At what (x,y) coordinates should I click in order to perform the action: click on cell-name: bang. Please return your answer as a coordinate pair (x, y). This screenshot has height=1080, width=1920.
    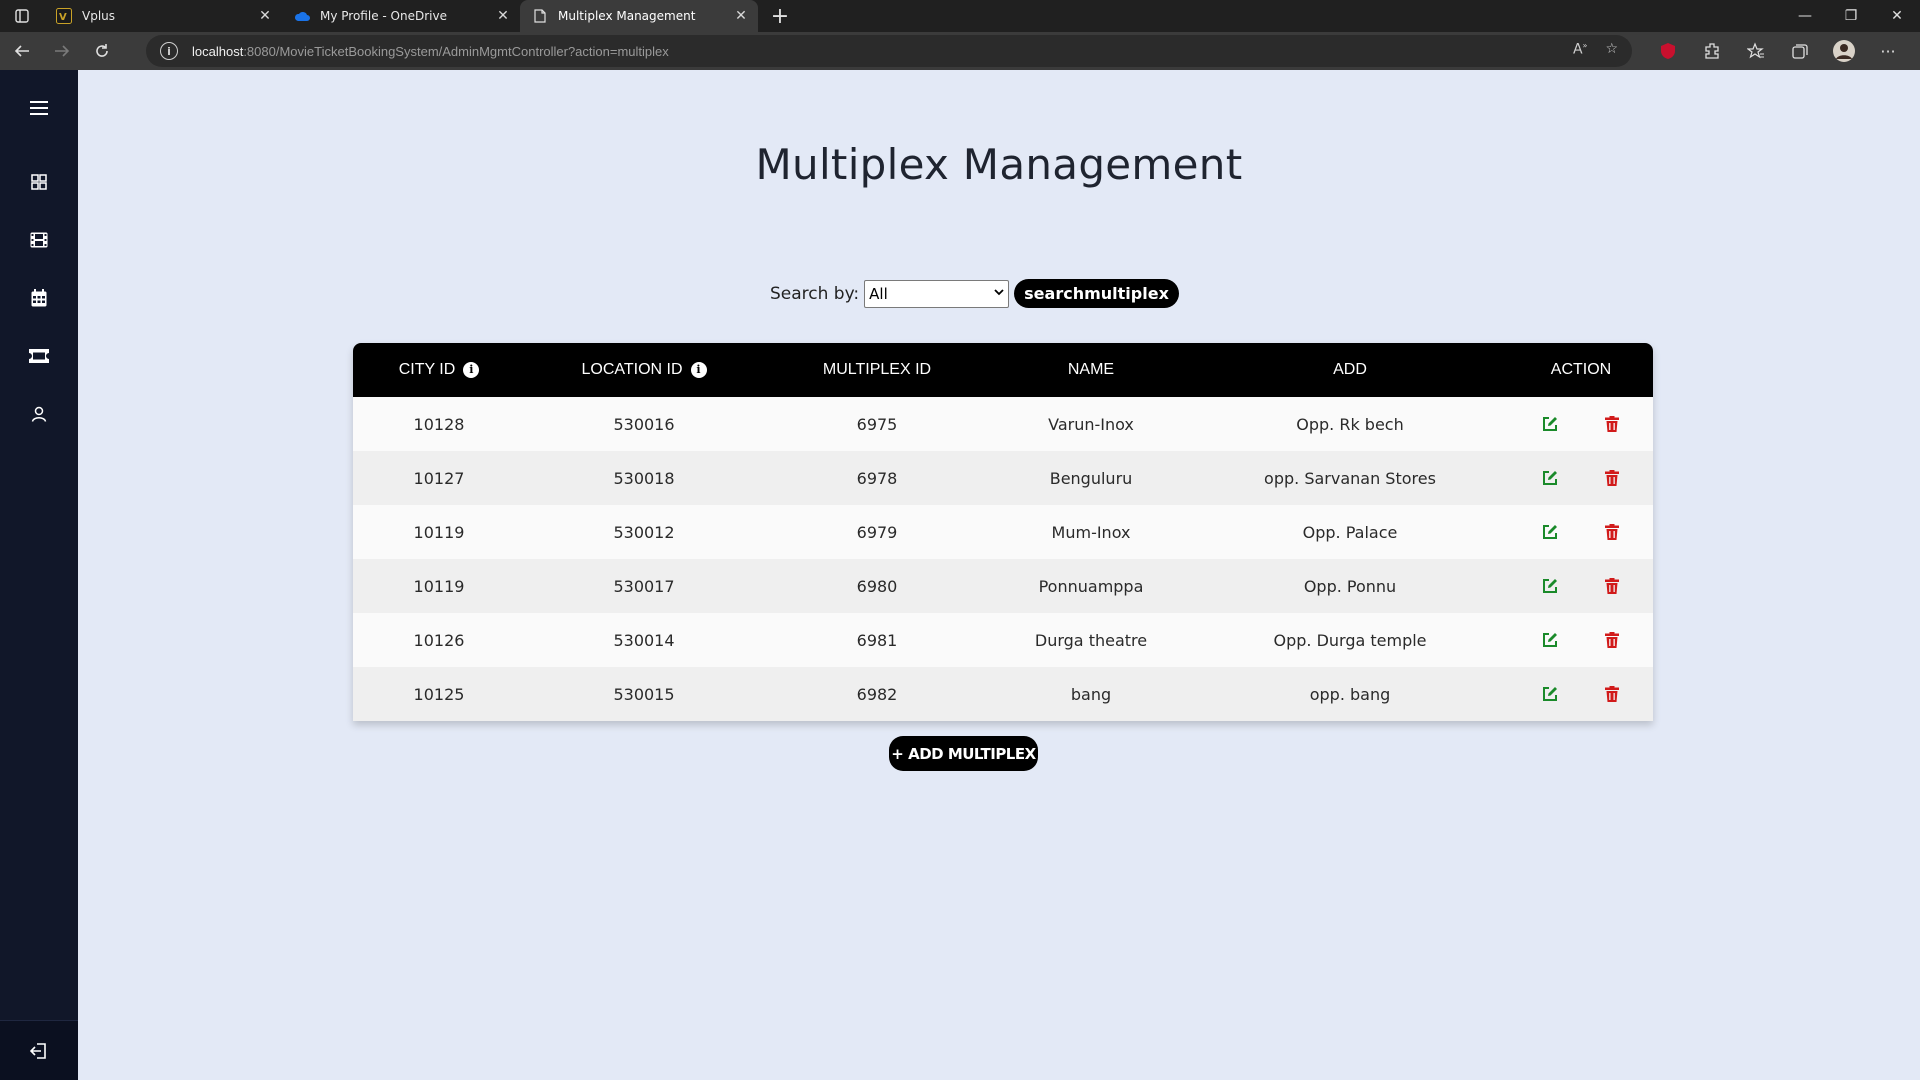
    Looking at the image, I should click on (1091, 694).